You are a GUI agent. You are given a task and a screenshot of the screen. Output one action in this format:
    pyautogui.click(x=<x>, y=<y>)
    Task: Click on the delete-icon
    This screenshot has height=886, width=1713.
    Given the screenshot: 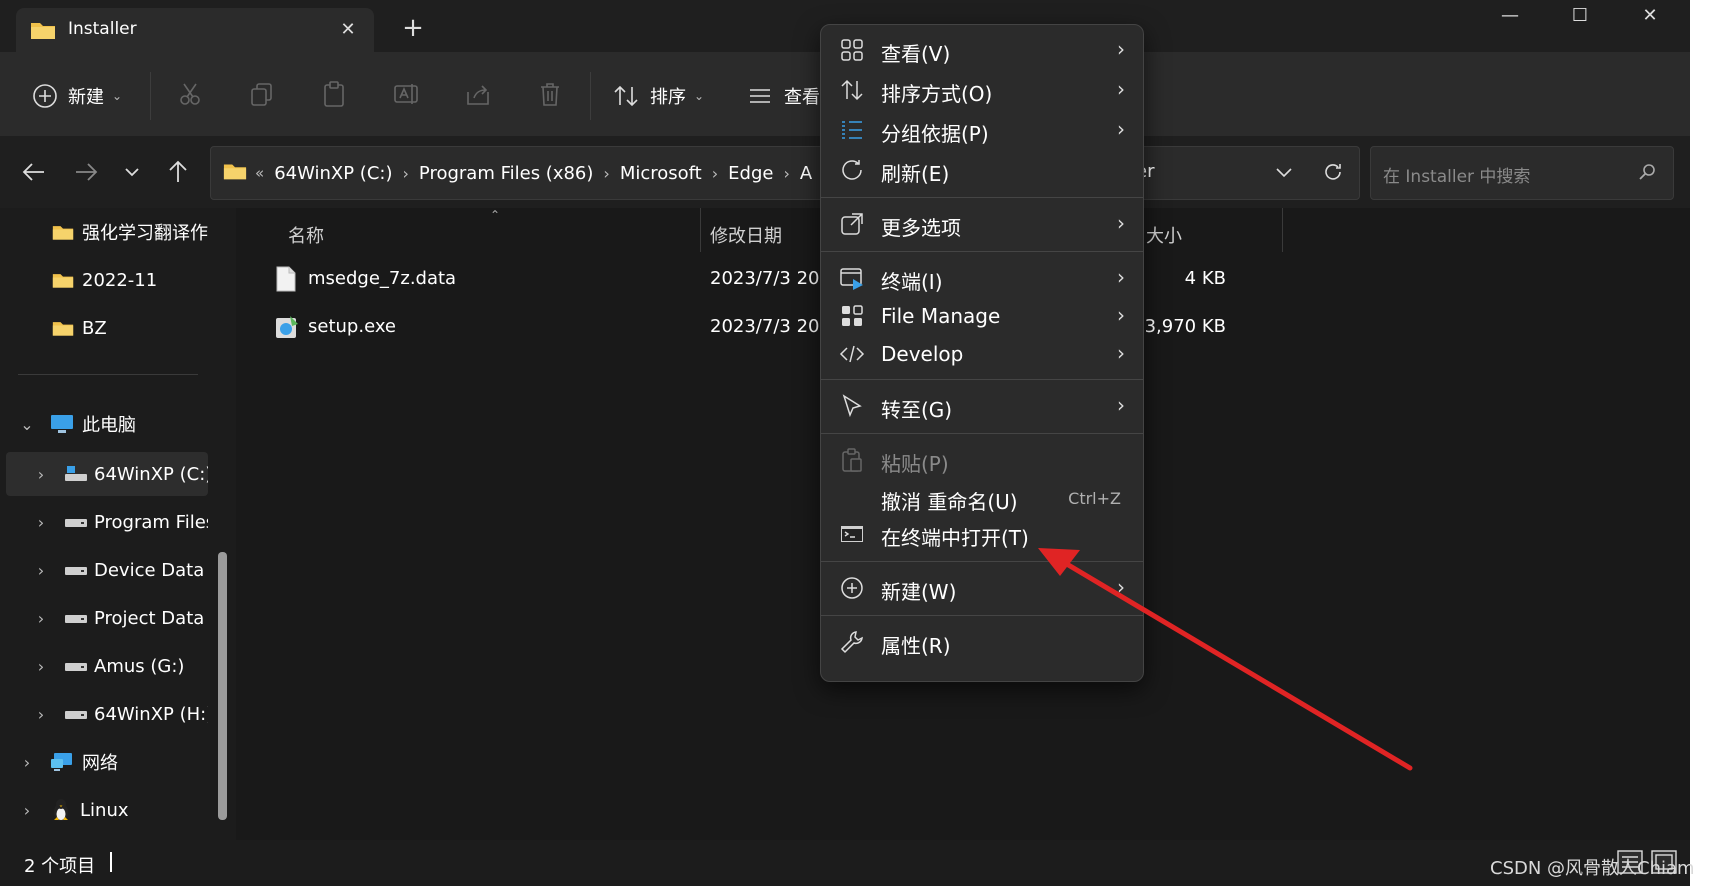 What is the action you would take?
    pyautogui.click(x=551, y=95)
    